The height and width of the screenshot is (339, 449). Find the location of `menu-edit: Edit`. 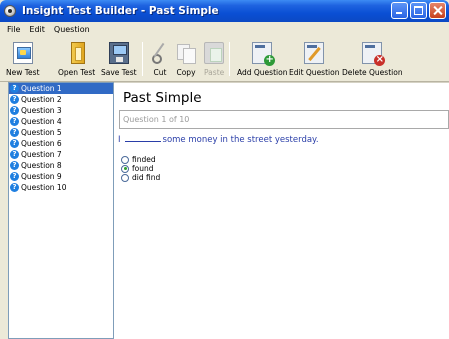

menu-edit: Edit is located at coordinates (37, 29).